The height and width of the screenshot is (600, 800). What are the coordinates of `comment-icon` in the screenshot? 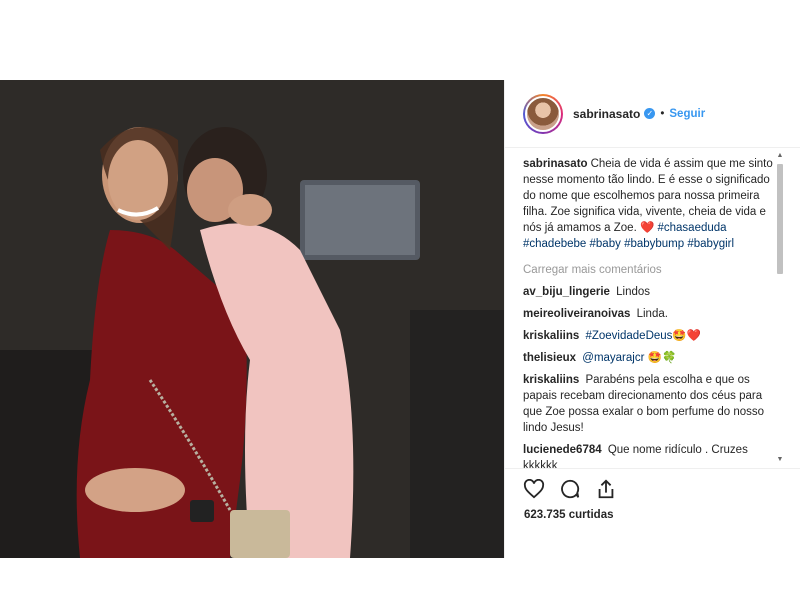 It's located at (570, 489).